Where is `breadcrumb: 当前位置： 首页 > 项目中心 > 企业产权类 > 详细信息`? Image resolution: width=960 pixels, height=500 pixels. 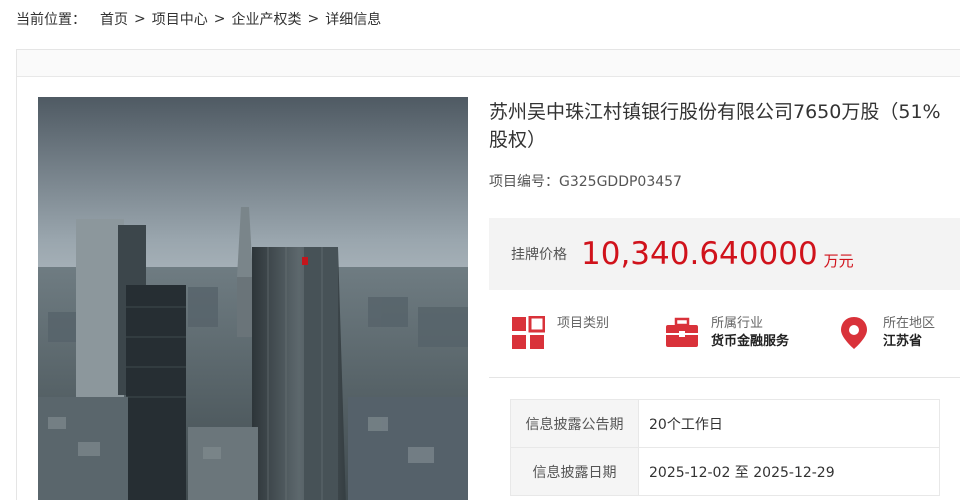 breadcrumb: 当前位置： 首页 > 项目中心 > 企业产权类 > 详细信息 is located at coordinates (198, 19).